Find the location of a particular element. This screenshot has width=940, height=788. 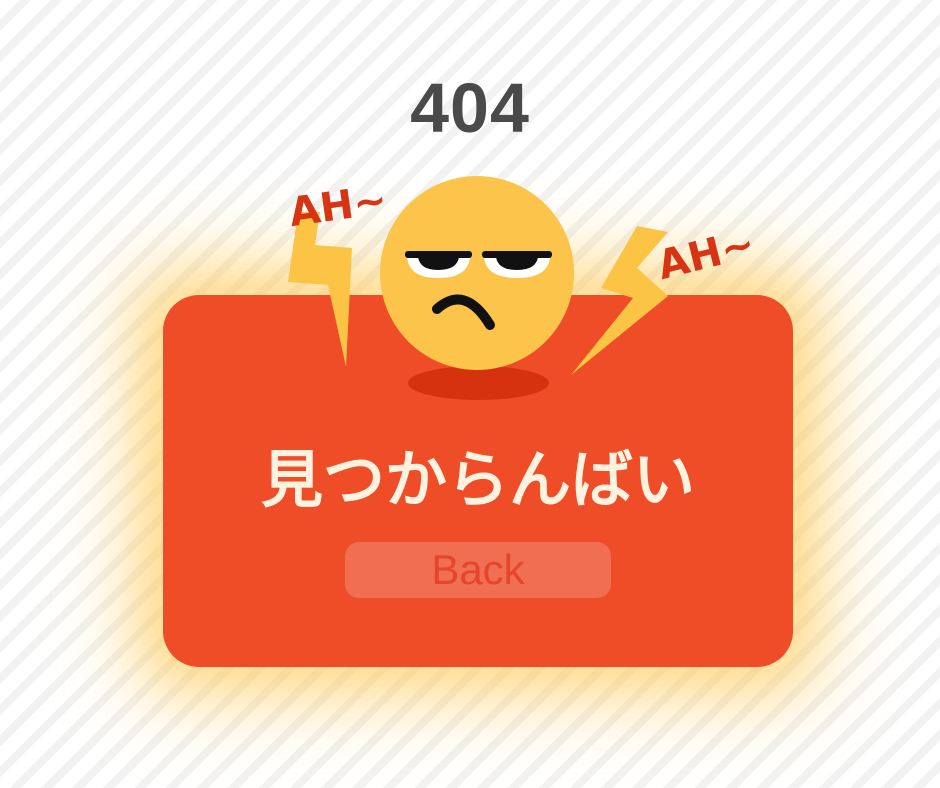

angry-face-icon is located at coordinates (477, 273).